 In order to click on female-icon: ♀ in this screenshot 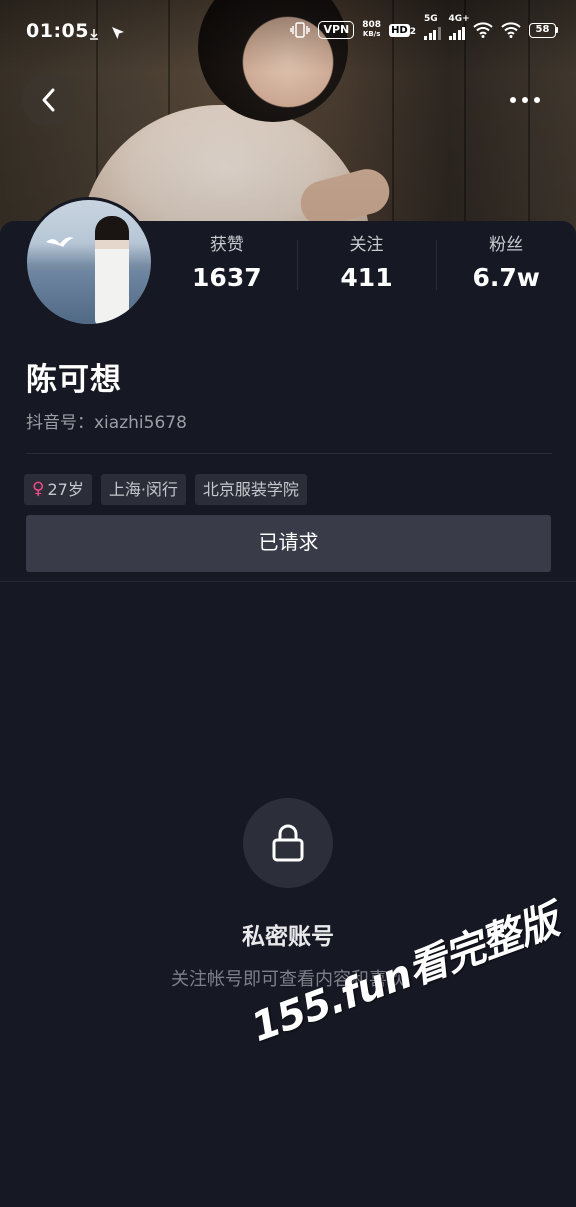, I will do `click(38, 489)`.